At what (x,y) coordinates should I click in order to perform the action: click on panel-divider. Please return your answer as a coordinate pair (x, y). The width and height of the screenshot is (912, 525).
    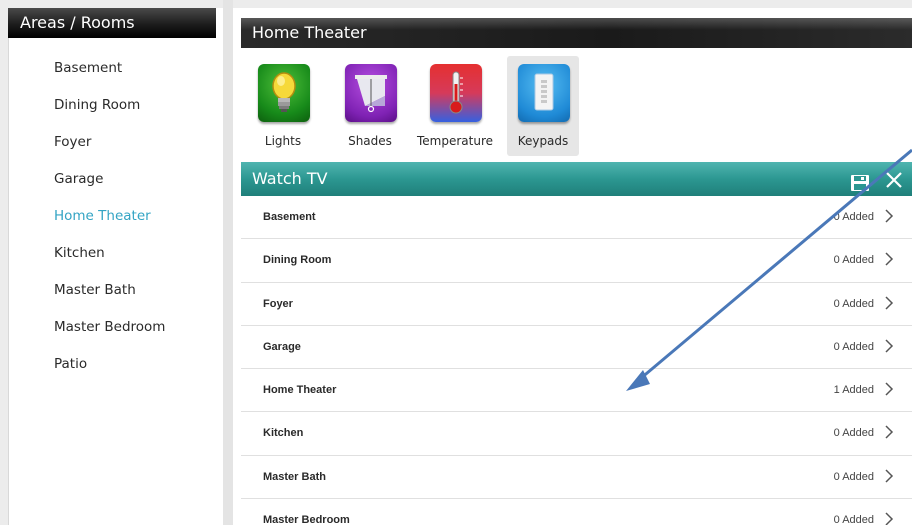
    Looking at the image, I should click on (228, 262).